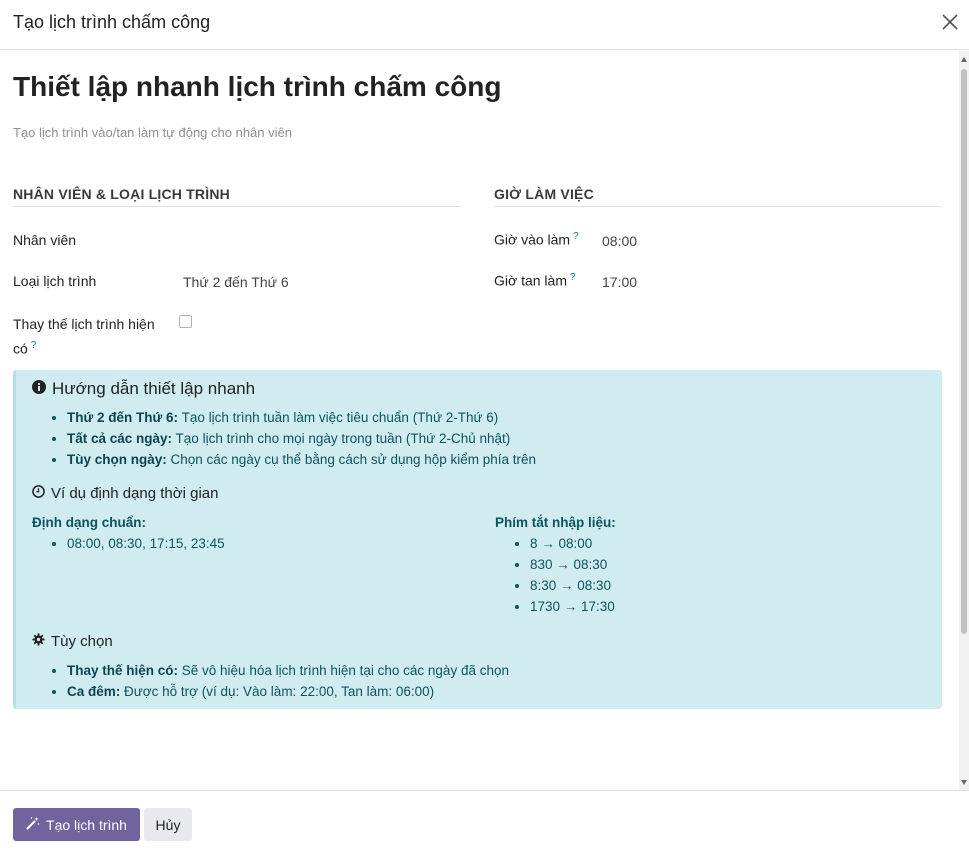 This screenshot has height=848, width=969. I want to click on section-title-employee: NHÂN VIÊN & LOẠI LỊCH TRÌNH, so click(237, 196).